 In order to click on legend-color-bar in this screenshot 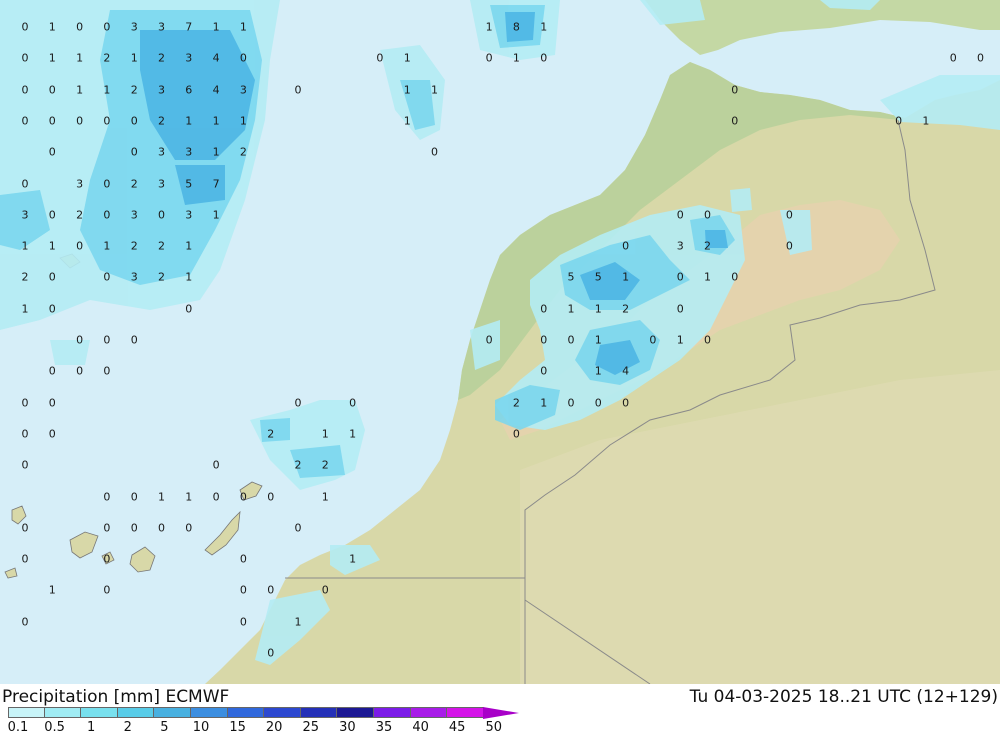, I will do `click(246, 712)`.